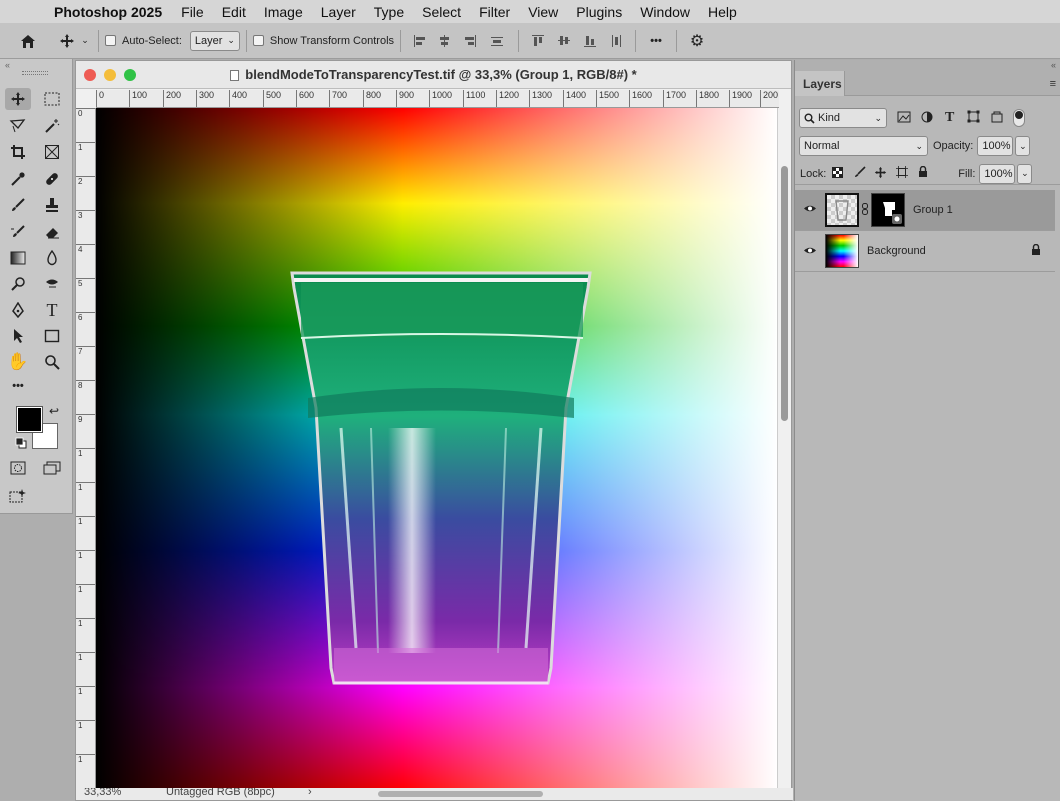 This screenshot has height=801, width=1060. I want to click on lock-icon, so click(1036, 251).